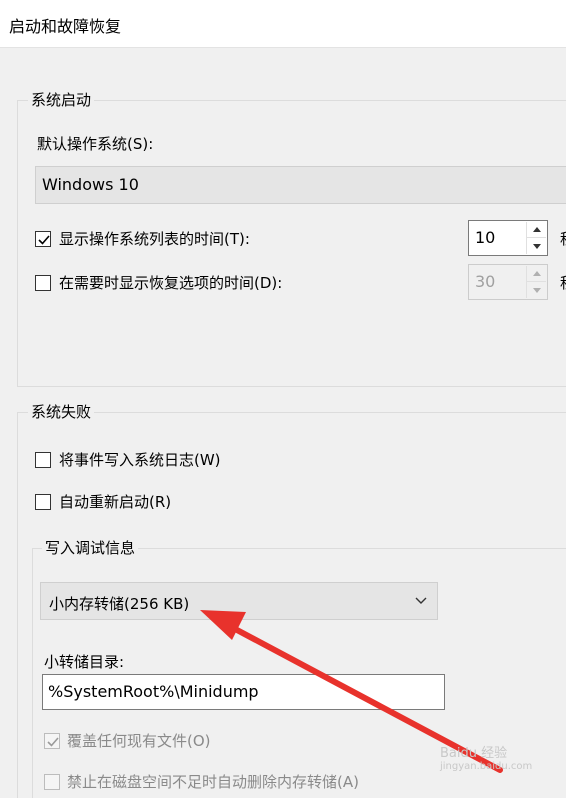 Image resolution: width=566 pixels, height=798 pixels. What do you see at coordinates (486, 766) in the screenshot?
I see `watermark-url: jingyan.baidu.com` at bounding box center [486, 766].